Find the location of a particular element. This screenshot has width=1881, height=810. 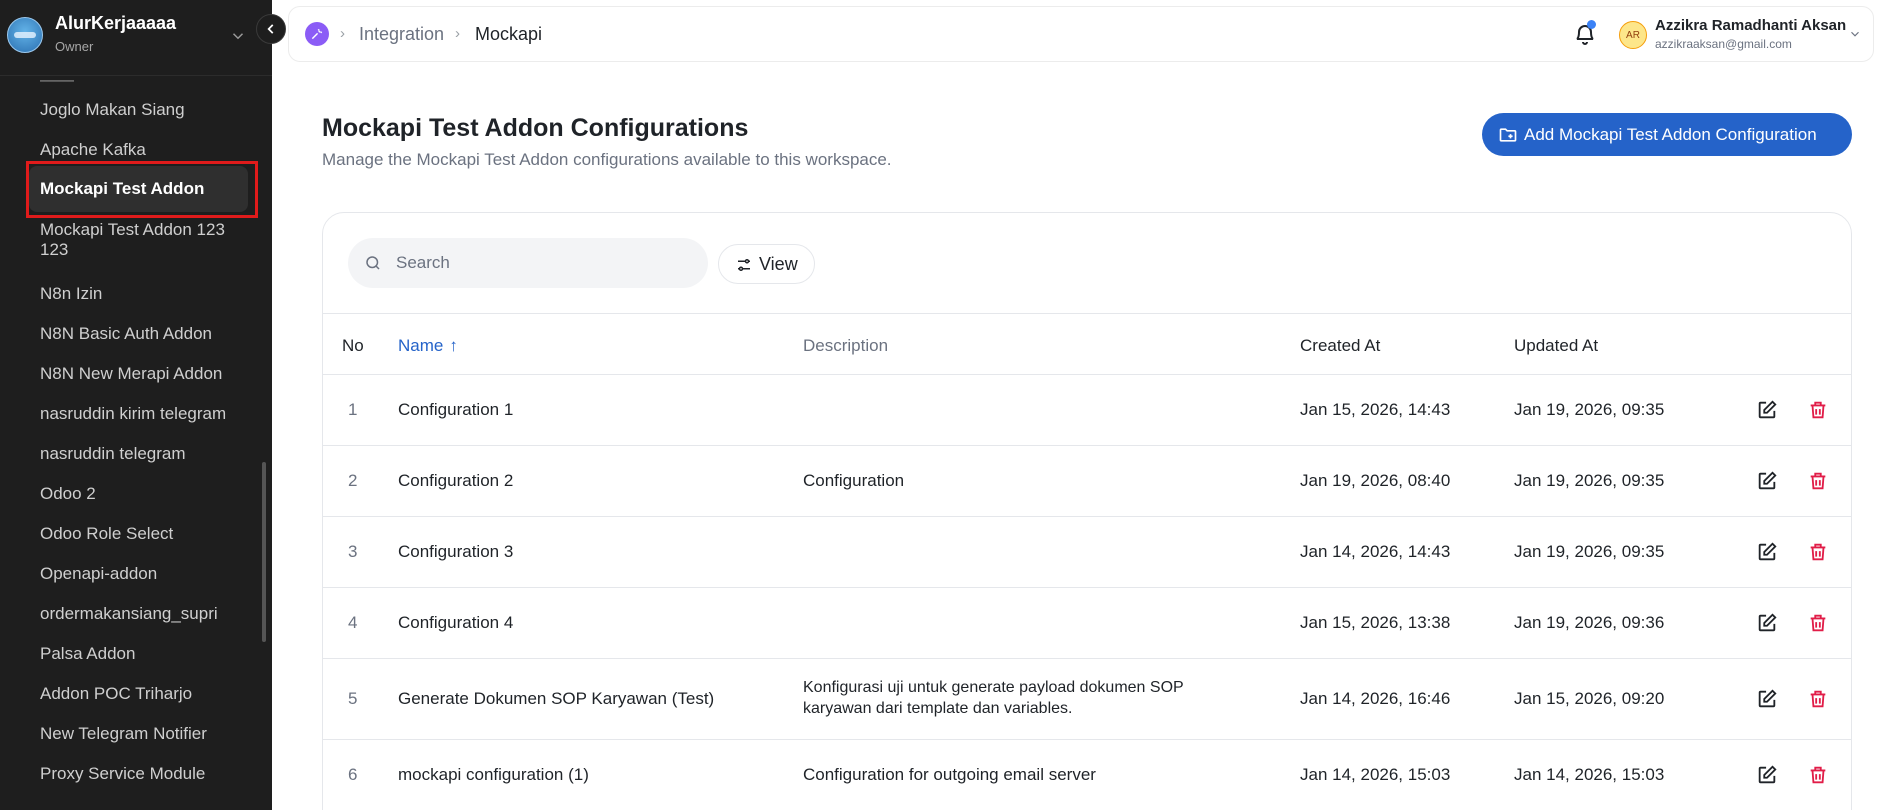

sidebar-item-openapi-addon: Openapi-addon is located at coordinates (138, 574).